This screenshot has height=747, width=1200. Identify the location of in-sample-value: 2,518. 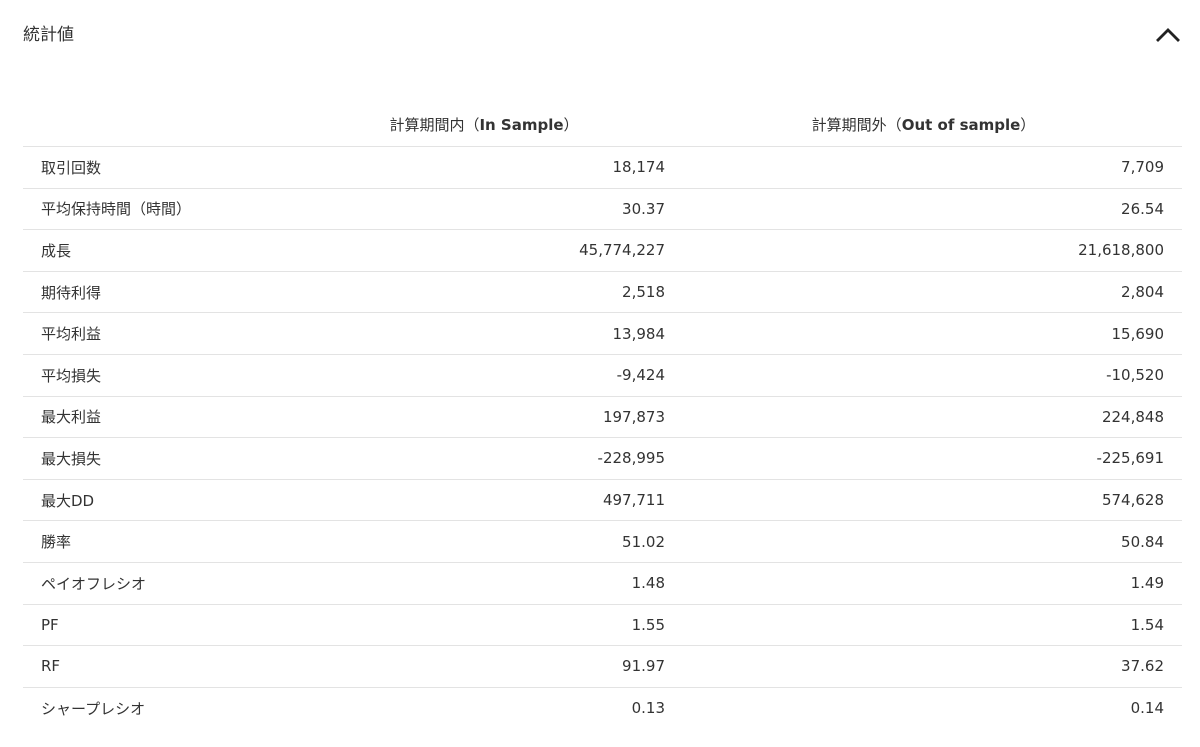
(484, 292).